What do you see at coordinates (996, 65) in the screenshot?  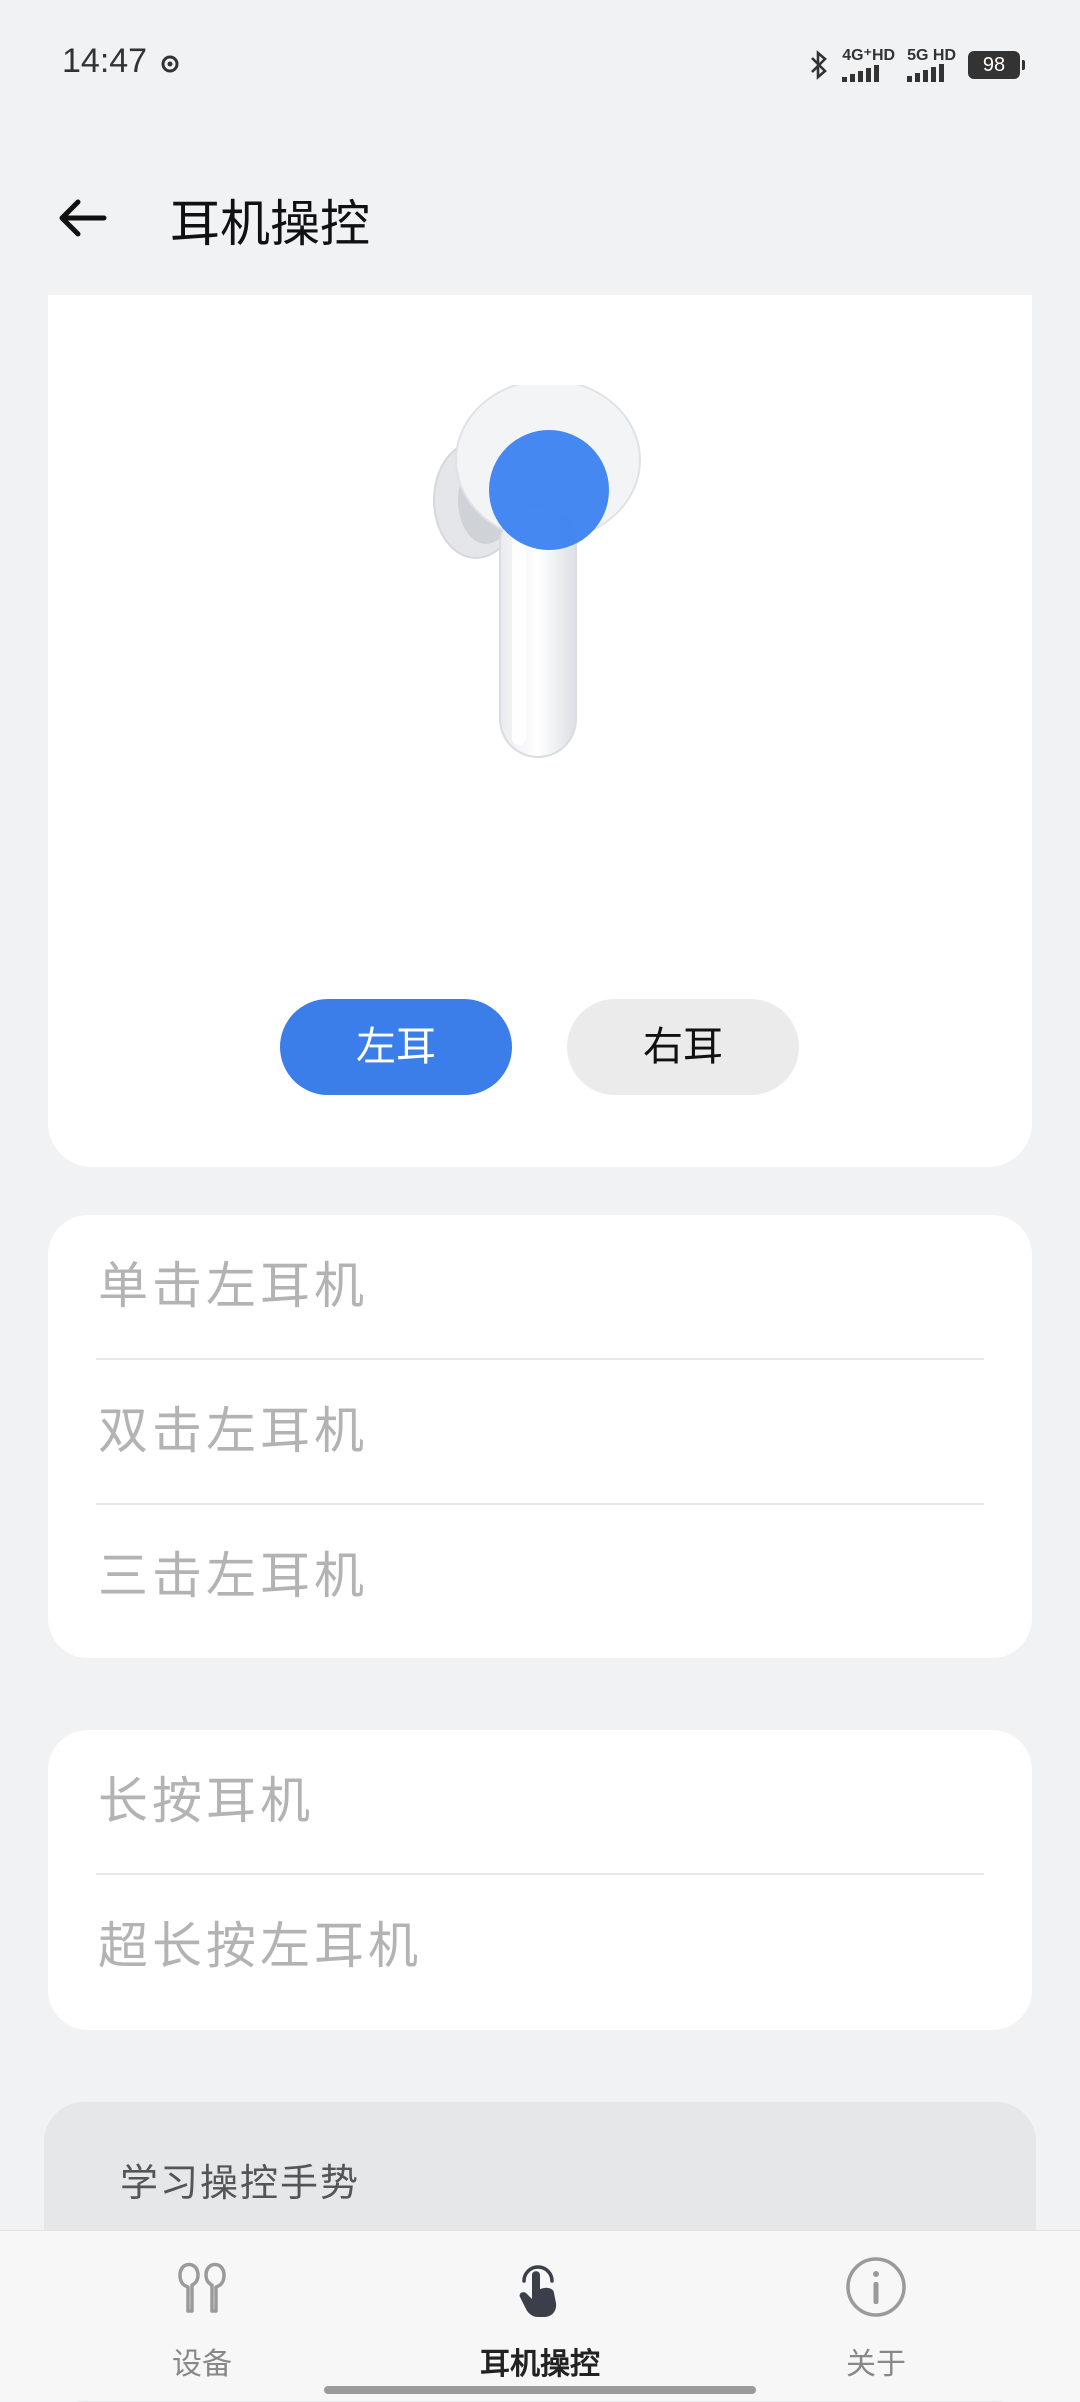 I see `battery-icon: 98` at bounding box center [996, 65].